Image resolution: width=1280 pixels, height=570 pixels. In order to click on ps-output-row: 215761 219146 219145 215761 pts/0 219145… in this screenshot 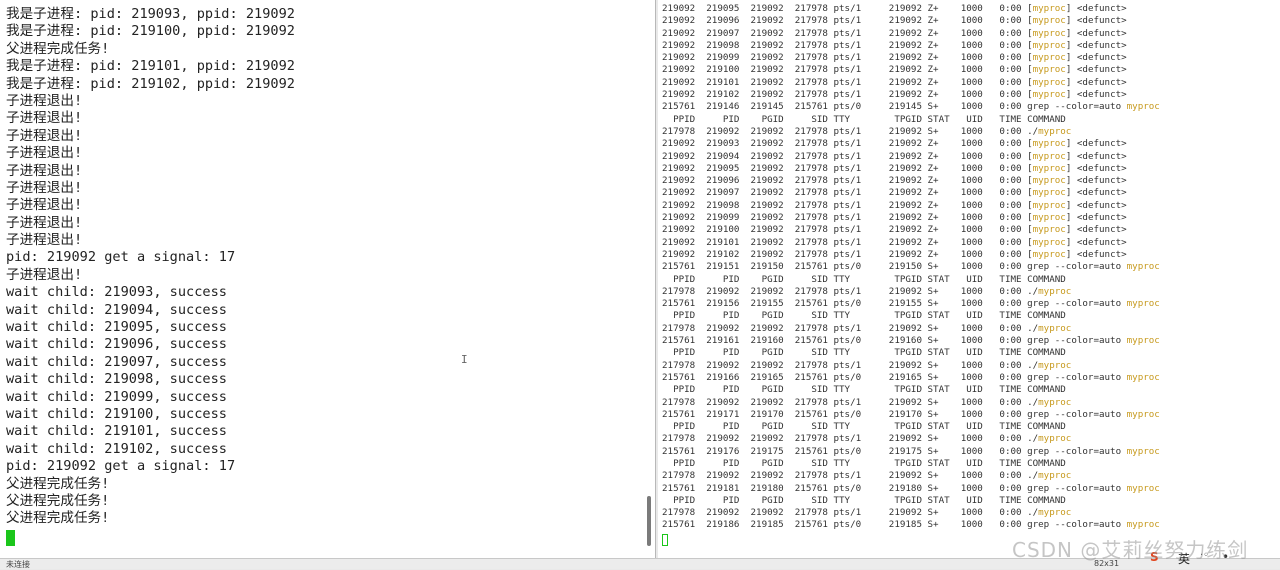, I will do `click(911, 107)`.